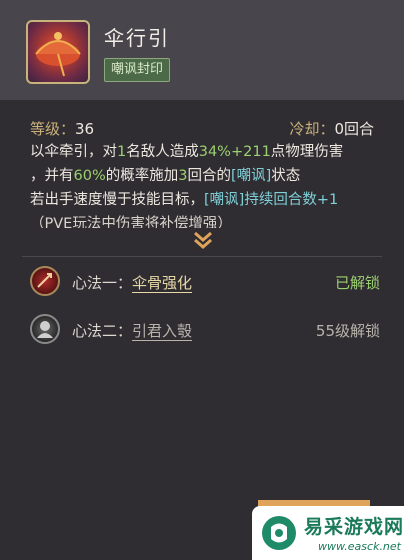  I want to click on cooldown-info: 冷却：0回合, so click(331, 128).